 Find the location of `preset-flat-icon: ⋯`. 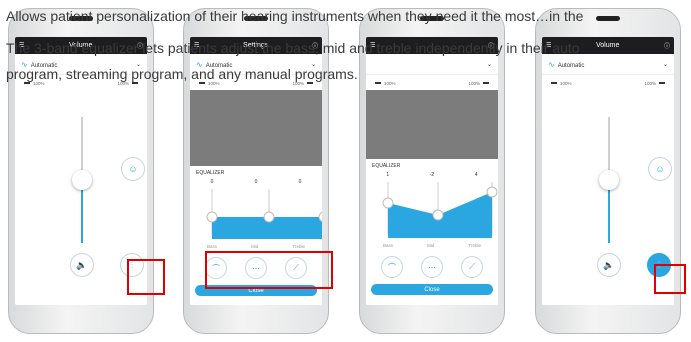

preset-flat-icon: ⋯ is located at coordinates (432, 267).